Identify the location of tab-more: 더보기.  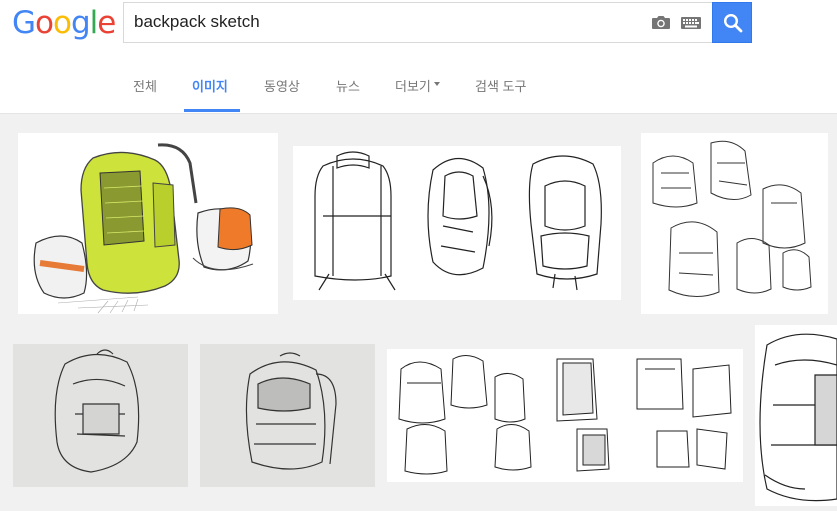
(417, 85).